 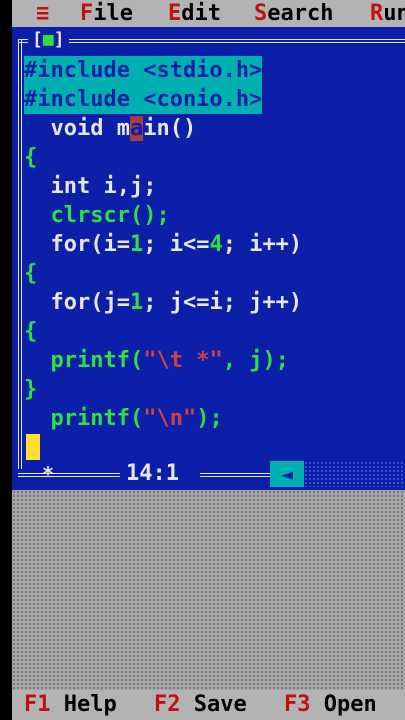 What do you see at coordinates (170, 128) in the screenshot?
I see `code-line-3-post: in()` at bounding box center [170, 128].